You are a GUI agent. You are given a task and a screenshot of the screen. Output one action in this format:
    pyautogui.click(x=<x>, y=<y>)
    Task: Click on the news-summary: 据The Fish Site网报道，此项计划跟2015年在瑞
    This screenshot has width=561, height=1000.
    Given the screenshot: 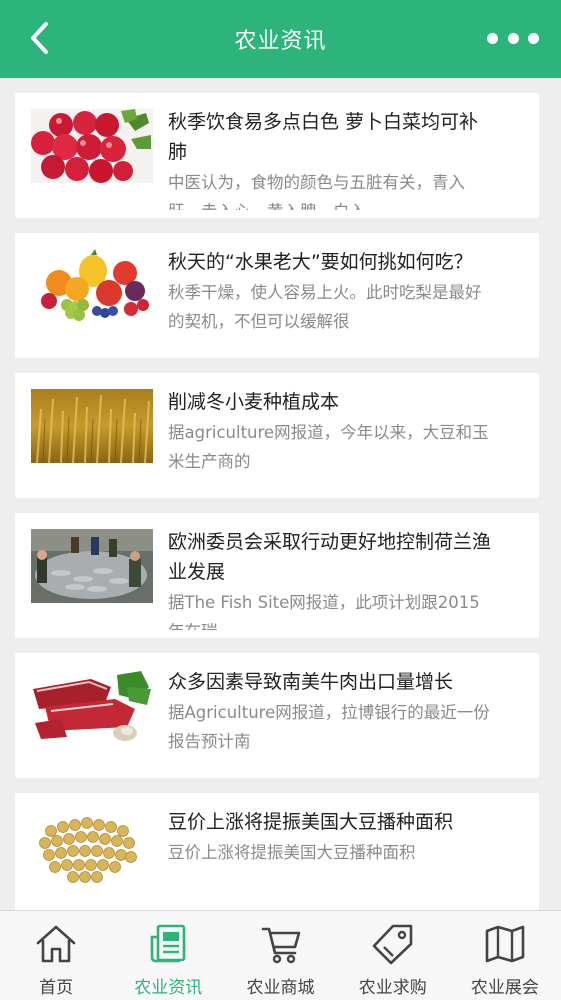 What is the action you would take?
    pyautogui.click(x=324, y=611)
    